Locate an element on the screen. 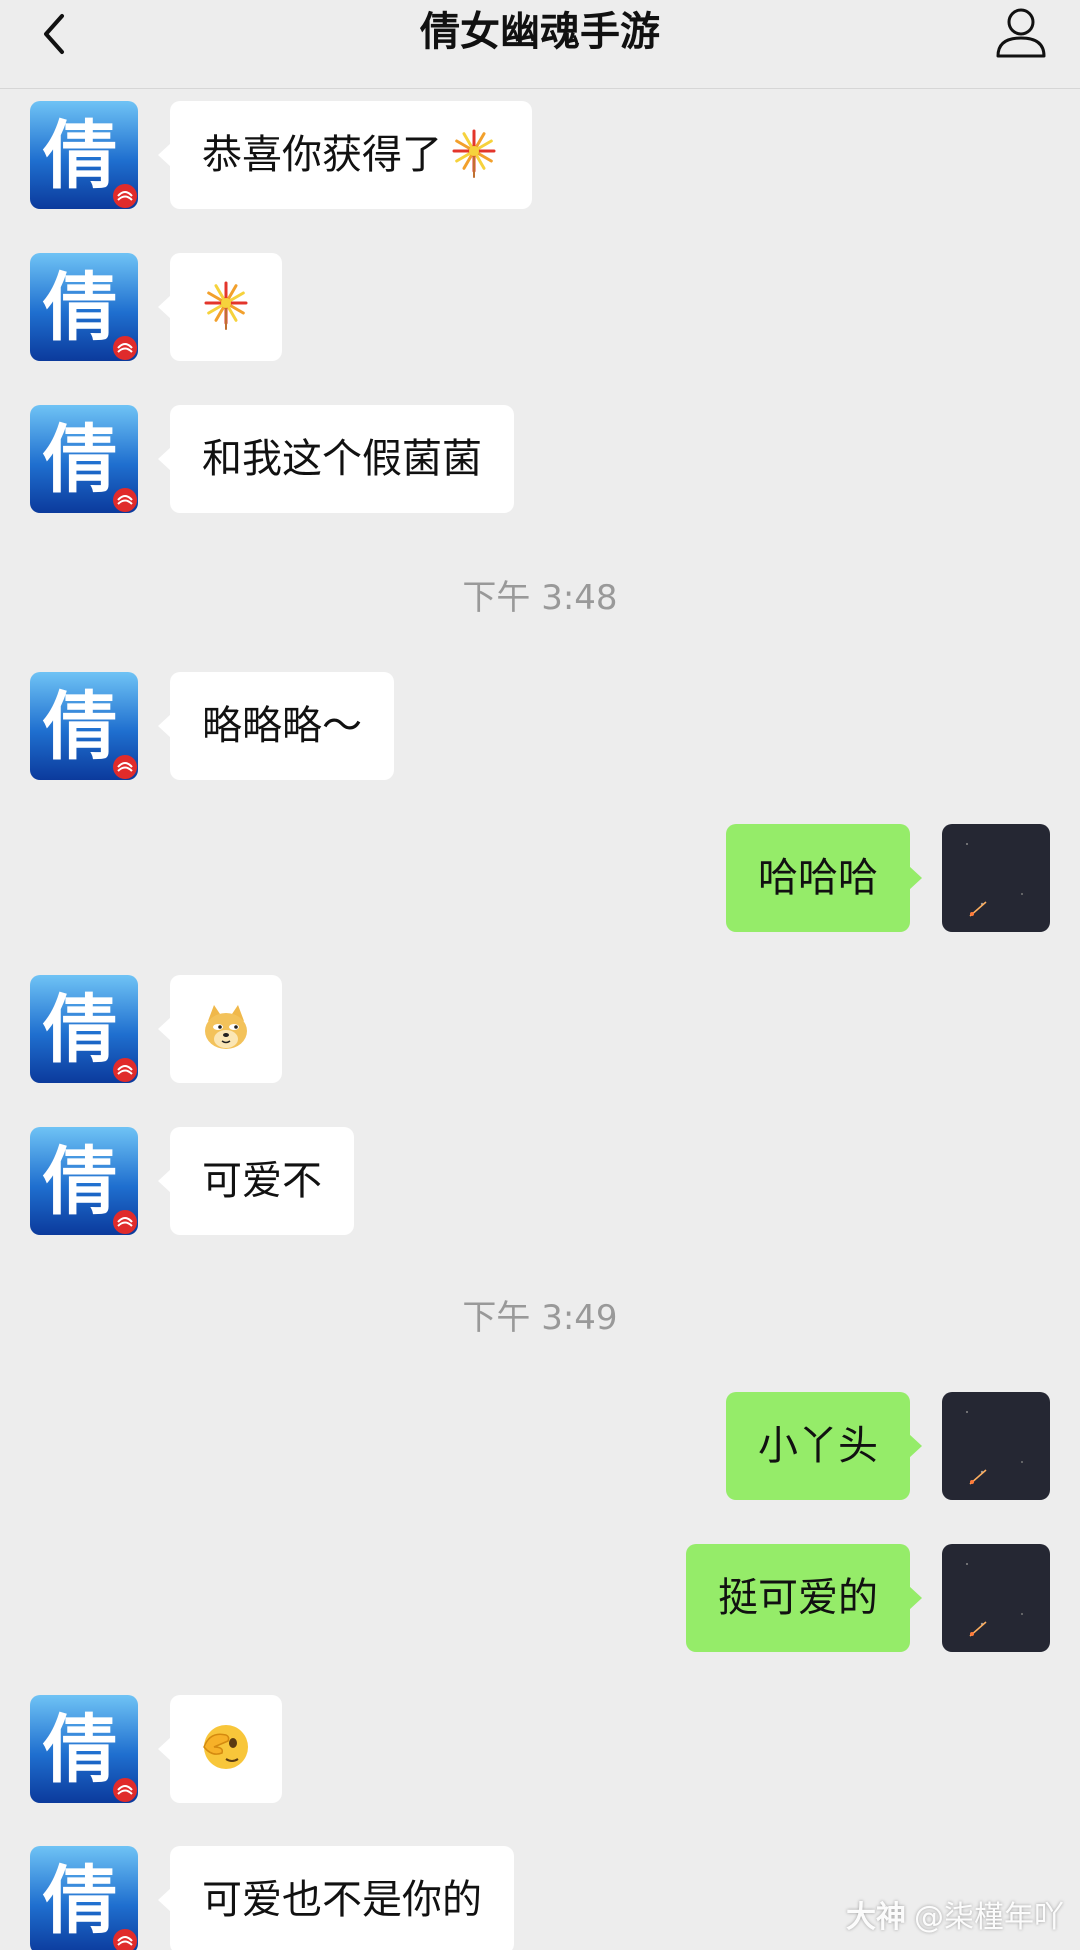 The height and width of the screenshot is (1950, 1080). message-bubble: 哈哈哈 is located at coordinates (824, 878).